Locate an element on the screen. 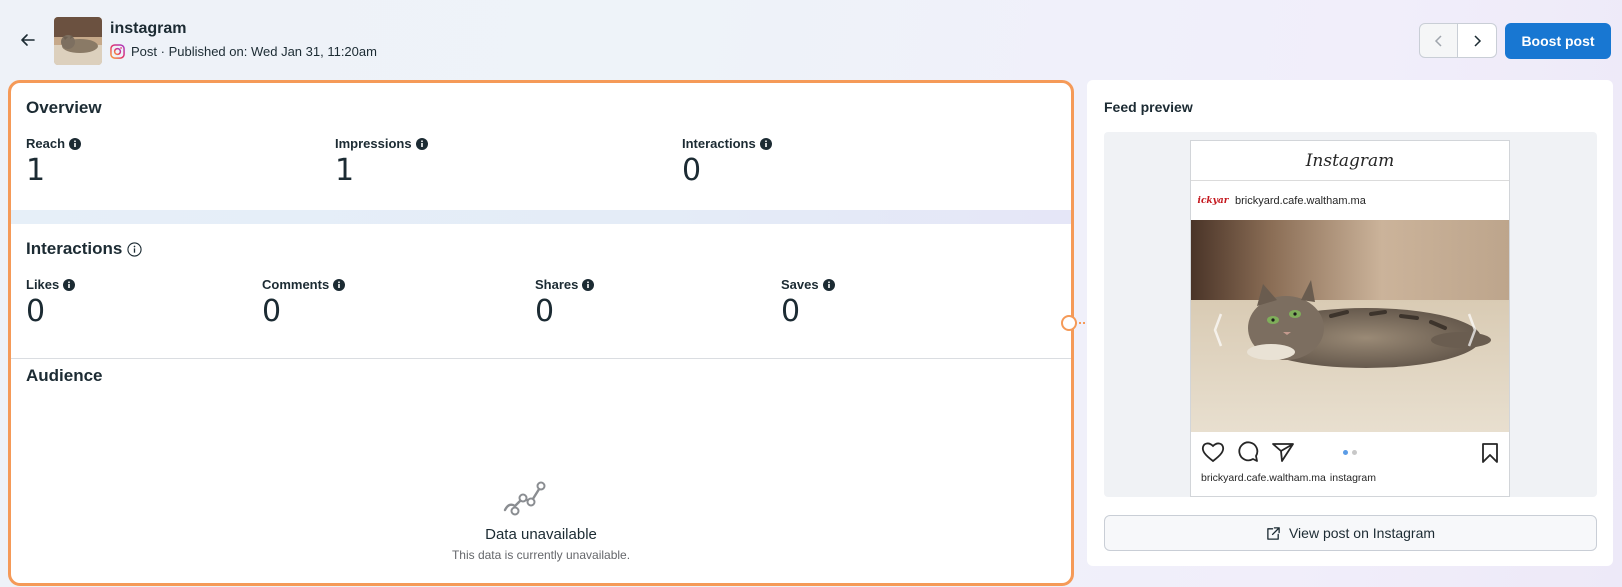 Image resolution: width=1622 pixels, height=587 pixels. feed-preview-title: Feed preview is located at coordinates (1148, 107).